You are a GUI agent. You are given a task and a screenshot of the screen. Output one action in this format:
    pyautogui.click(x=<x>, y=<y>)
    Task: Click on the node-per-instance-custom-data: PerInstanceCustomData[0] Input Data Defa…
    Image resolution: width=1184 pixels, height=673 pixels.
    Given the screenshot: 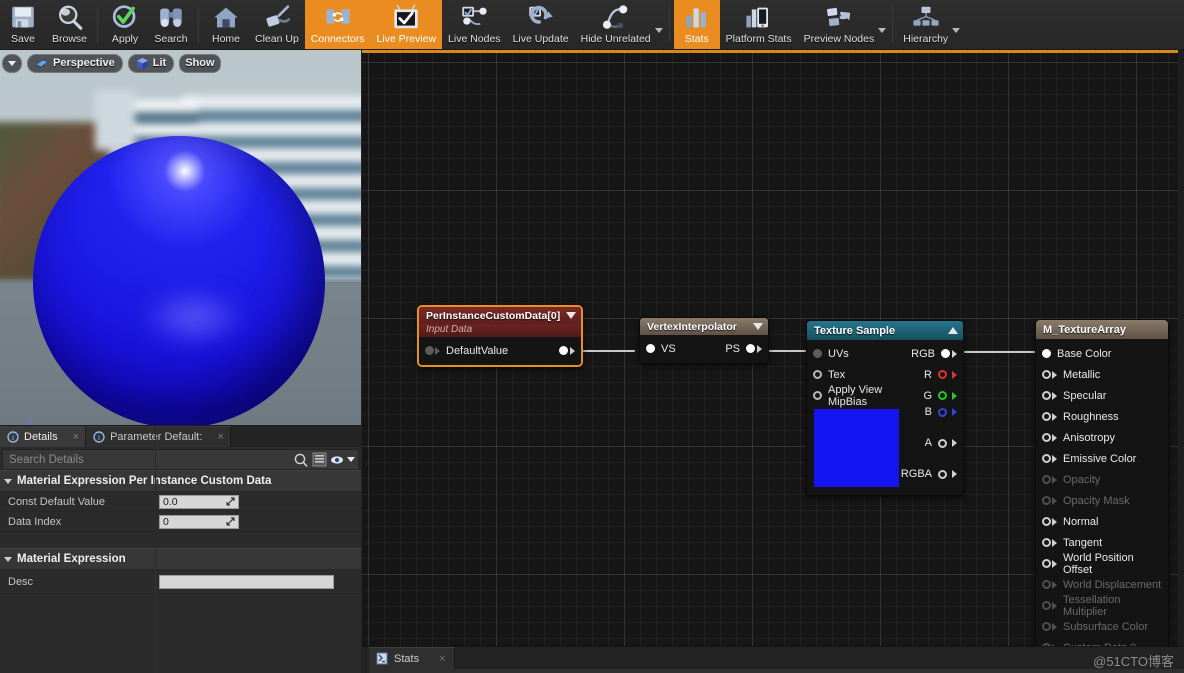 What is the action you would take?
    pyautogui.click(x=500, y=336)
    